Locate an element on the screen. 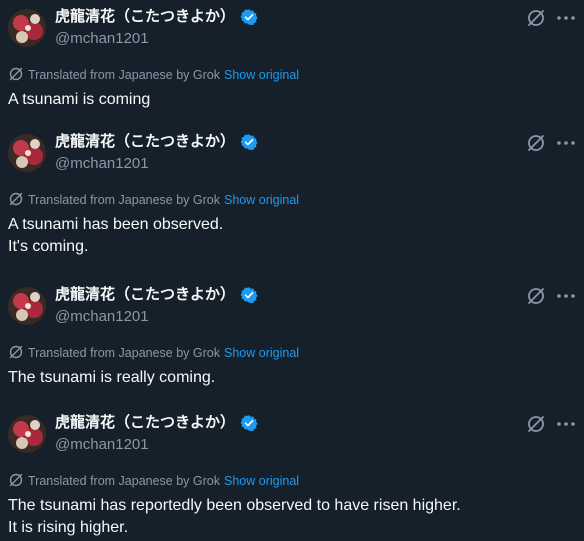 The image size is (584, 541). post-text-line: The tsunami is really coming. is located at coordinates (112, 377).